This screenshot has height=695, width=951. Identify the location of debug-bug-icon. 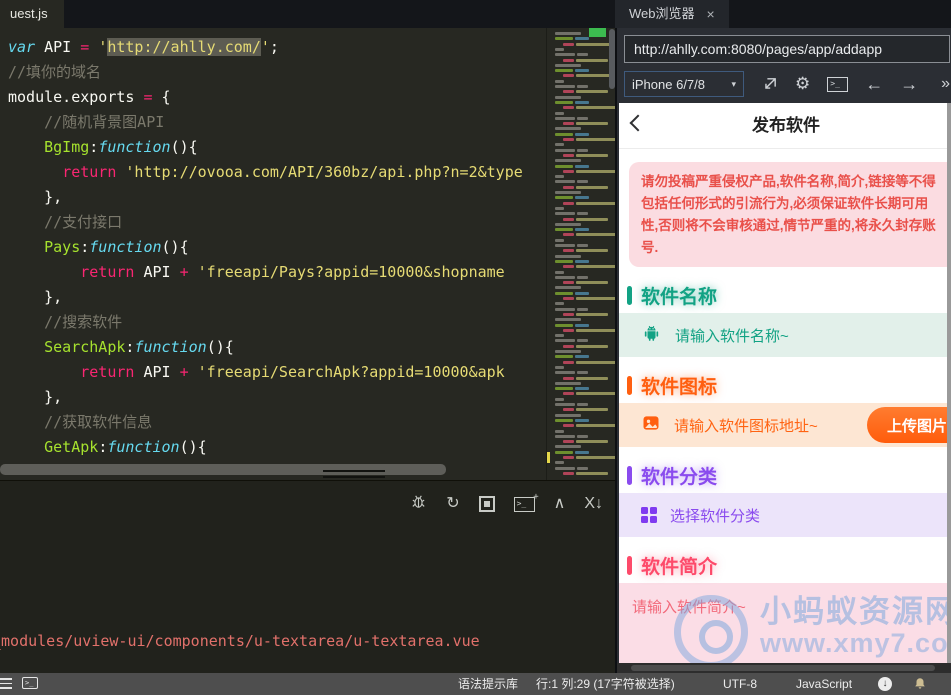
(418, 504).